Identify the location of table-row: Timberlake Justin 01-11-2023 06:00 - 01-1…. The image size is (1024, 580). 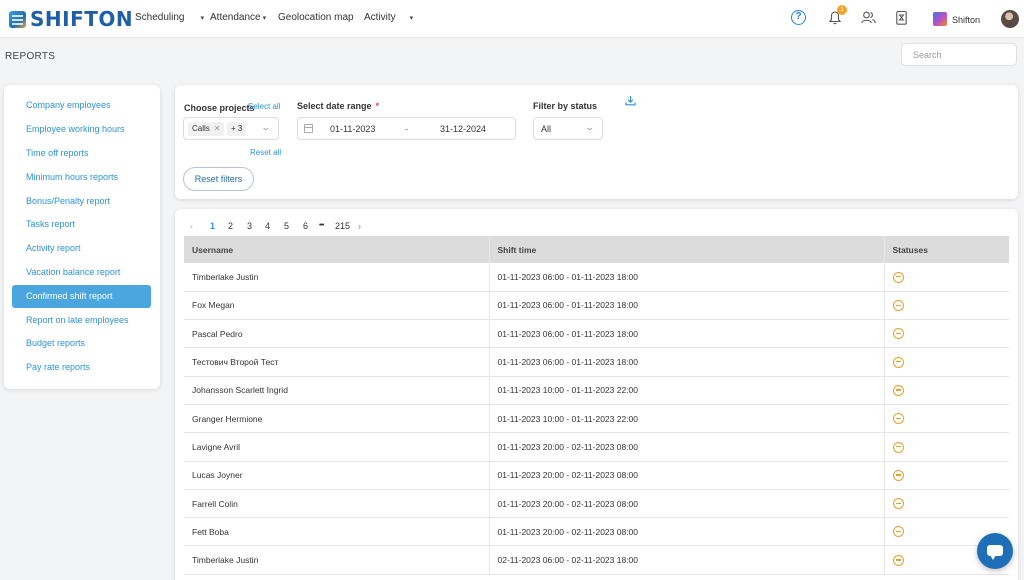
(596, 277).